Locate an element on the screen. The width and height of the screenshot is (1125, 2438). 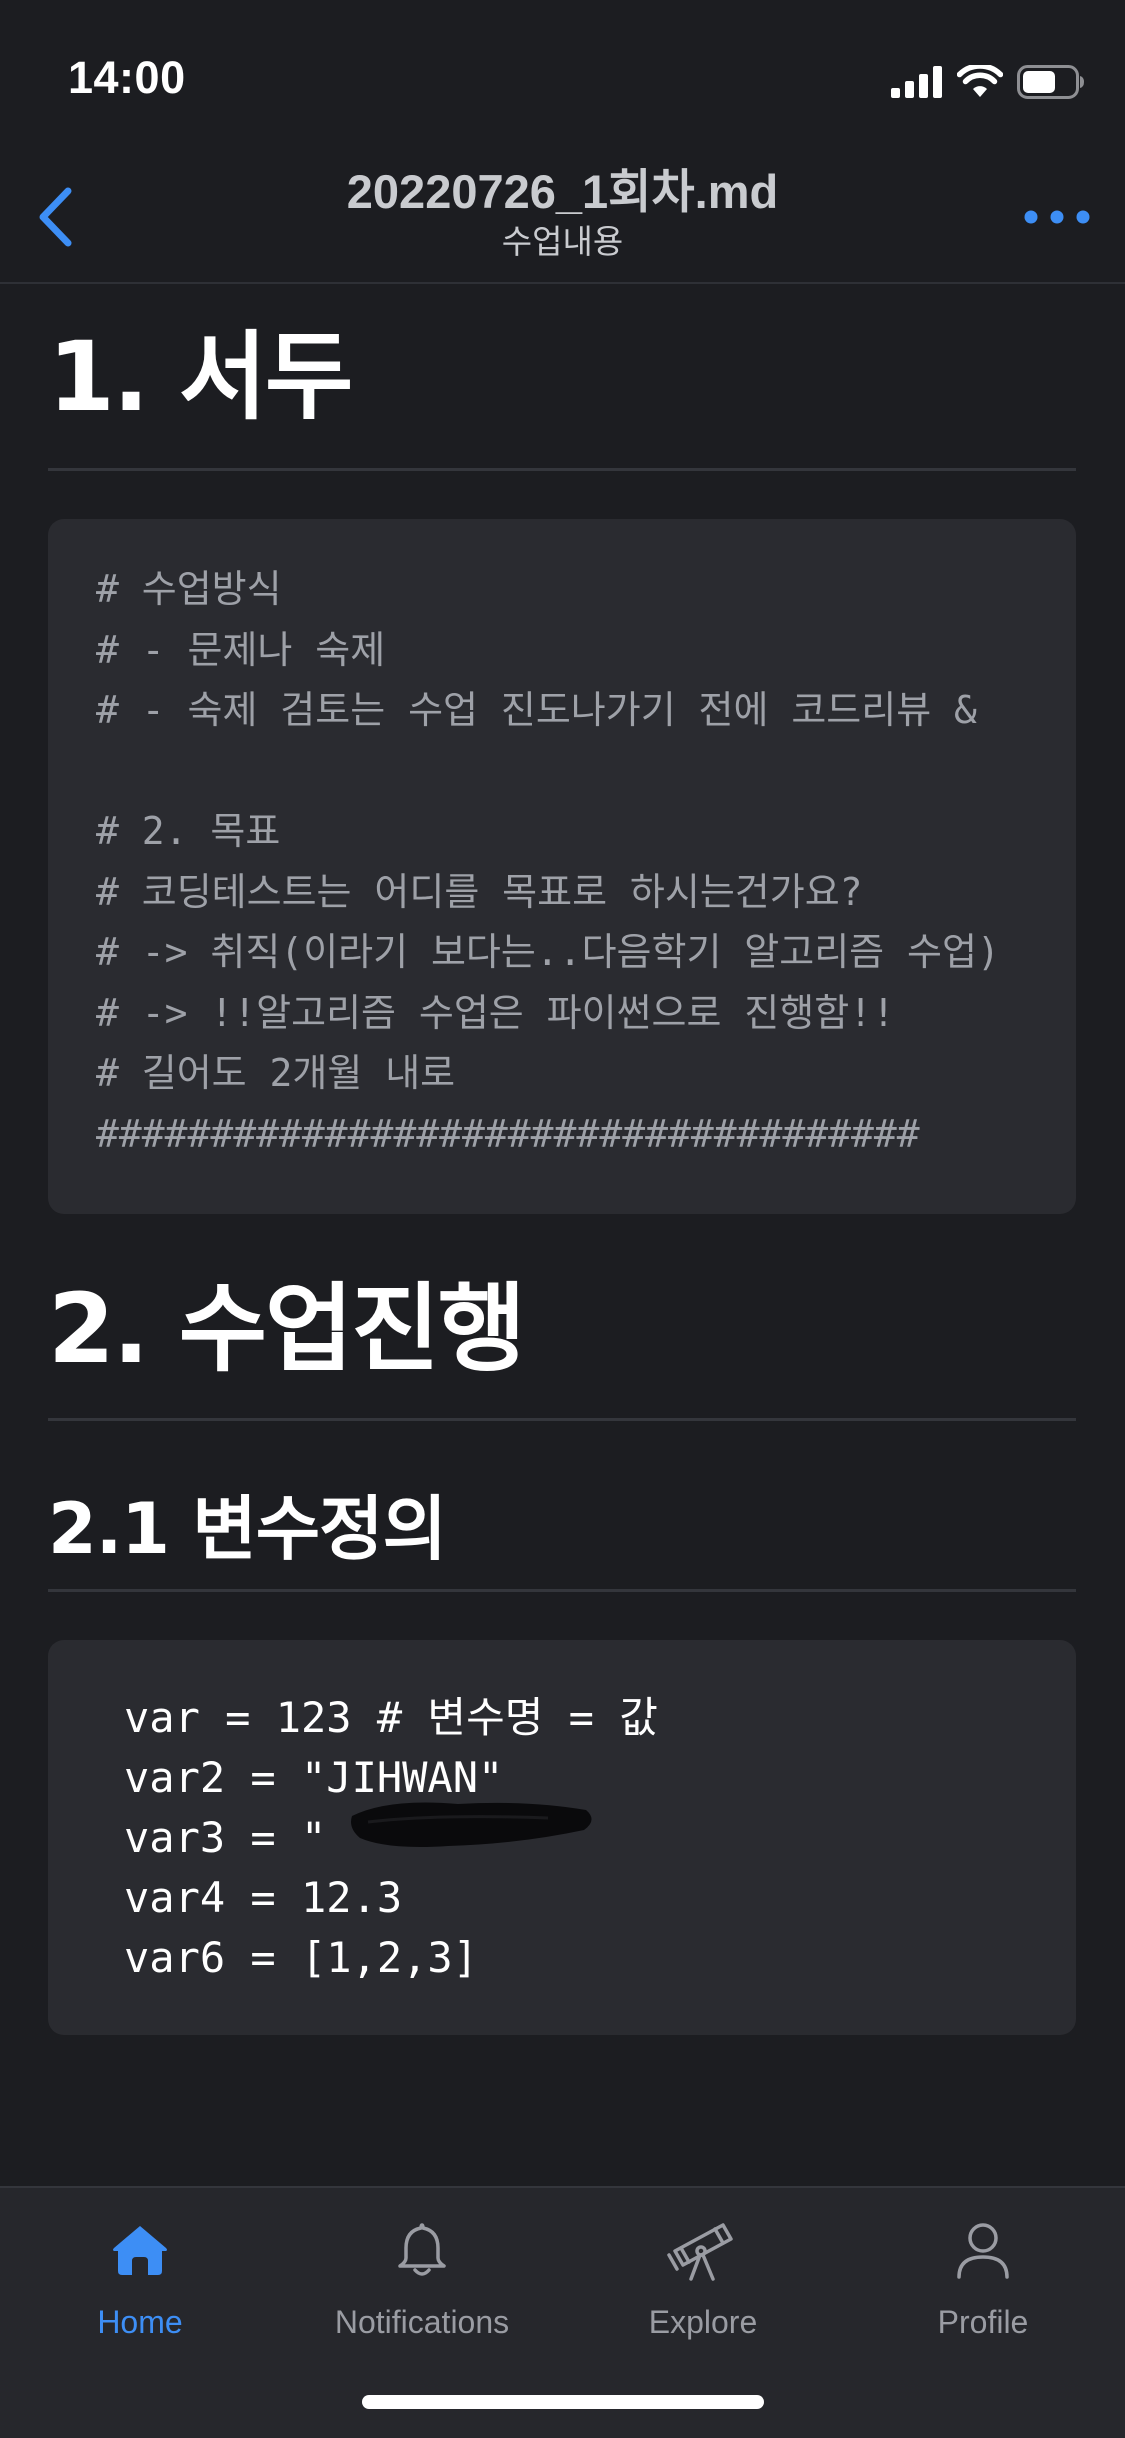
code-line: # 길어도 2개월 내로 is located at coordinates (276, 1073).